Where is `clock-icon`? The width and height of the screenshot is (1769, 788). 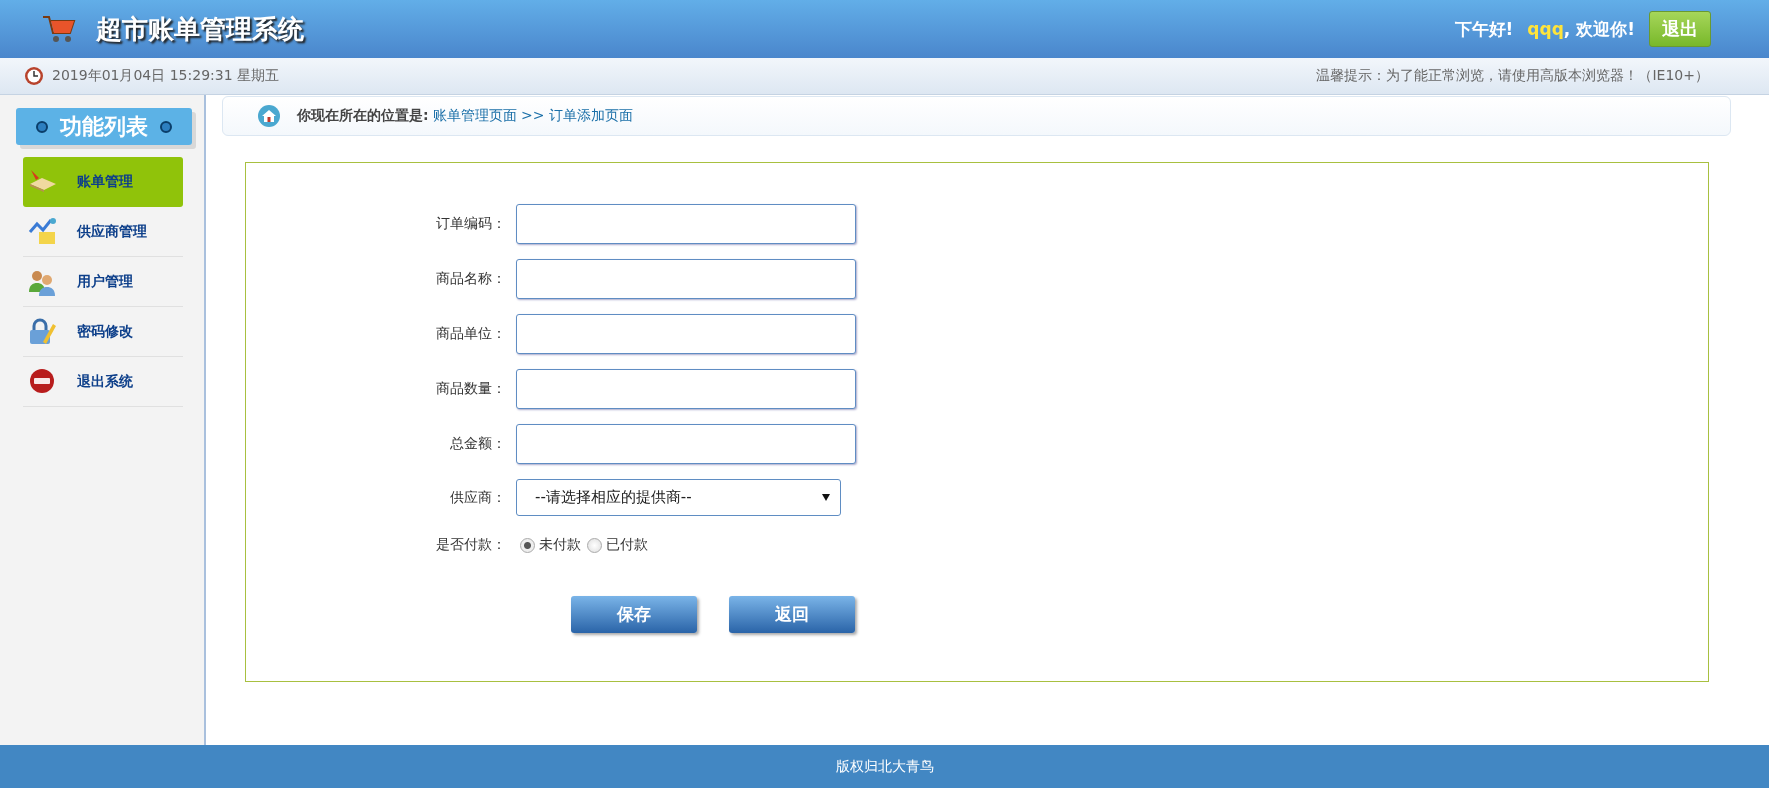
clock-icon is located at coordinates (34, 76).